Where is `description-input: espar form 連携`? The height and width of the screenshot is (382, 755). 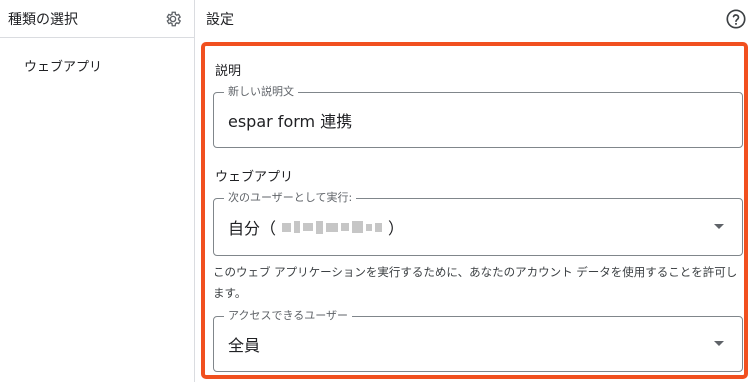 description-input: espar form 連携 is located at coordinates (290, 120).